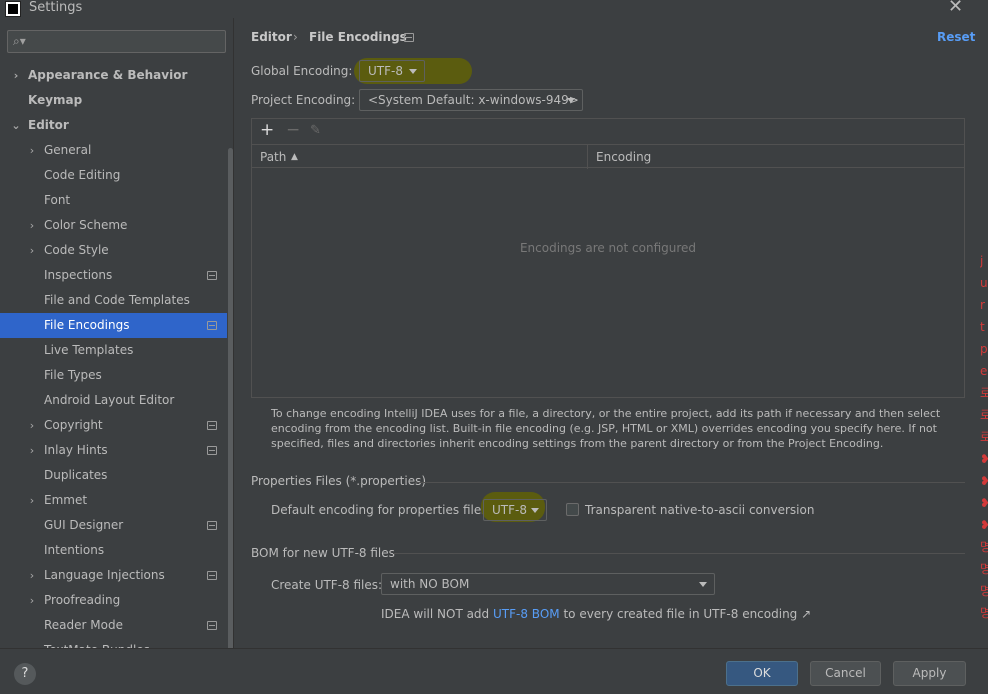 The height and width of the screenshot is (694, 988). Describe the element at coordinates (339, 481) in the screenshot. I see `properties-section-title: Properties Files (*.properties)` at that location.